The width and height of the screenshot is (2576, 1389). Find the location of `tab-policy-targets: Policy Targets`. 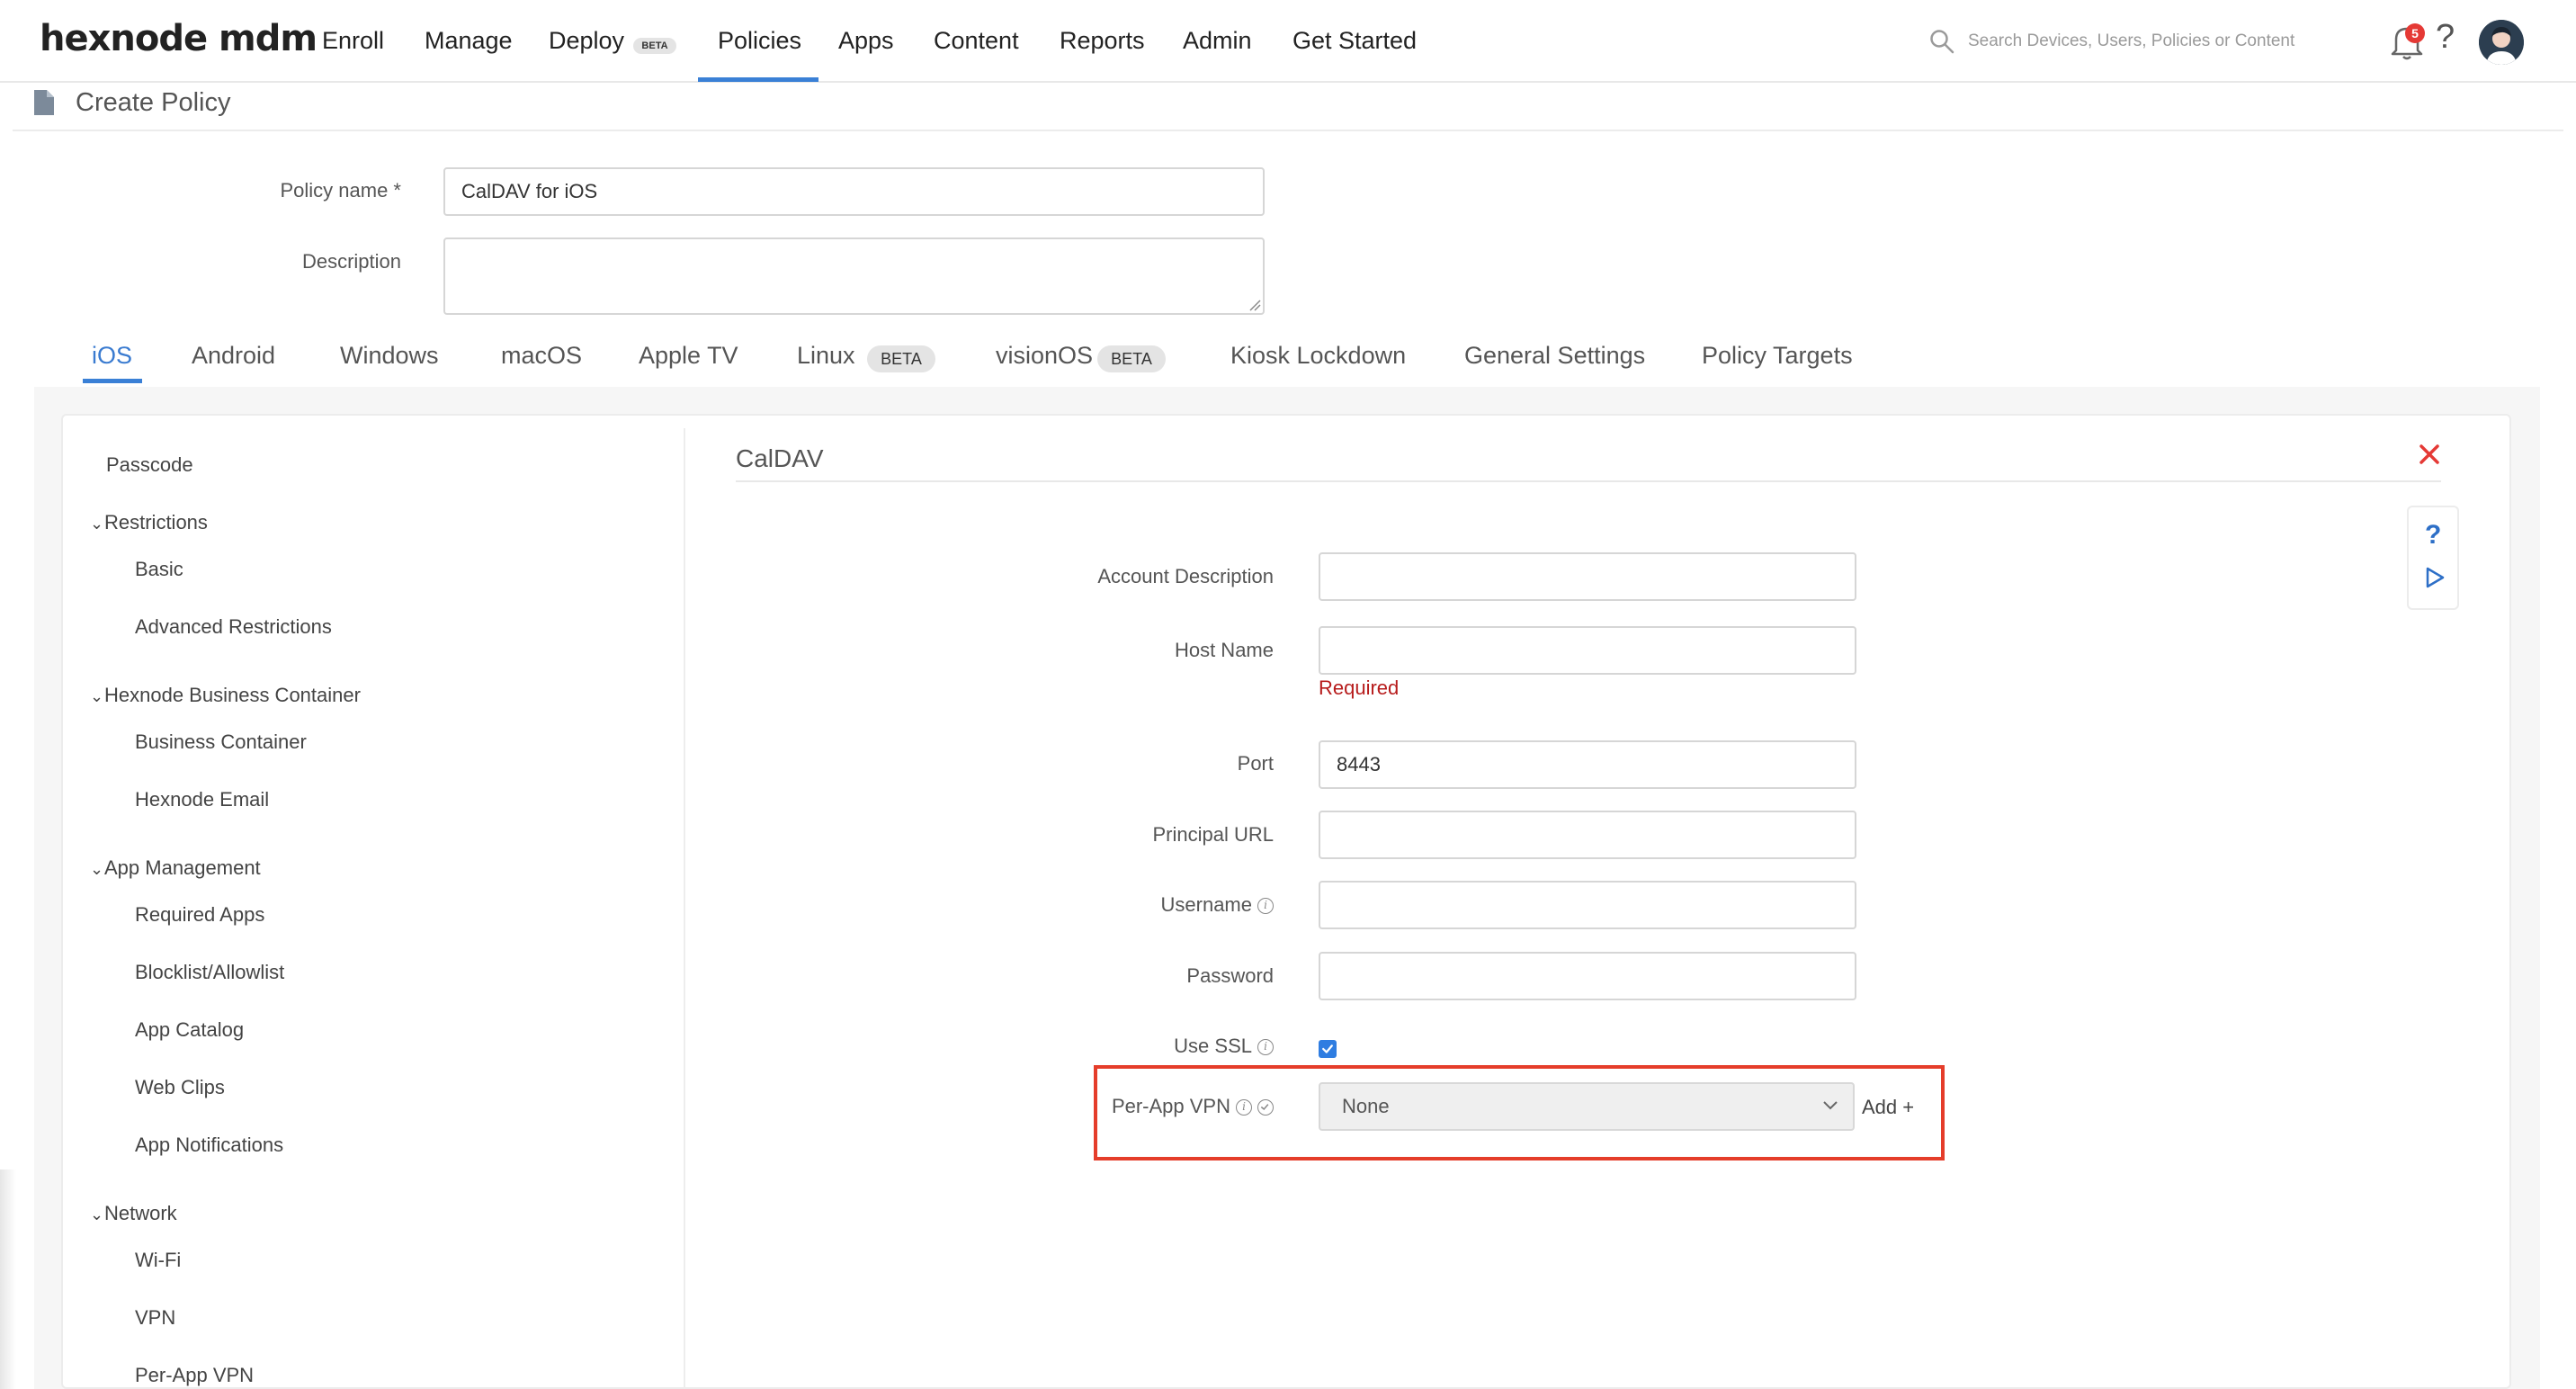

tab-policy-targets: Policy Targets is located at coordinates (1777, 356).